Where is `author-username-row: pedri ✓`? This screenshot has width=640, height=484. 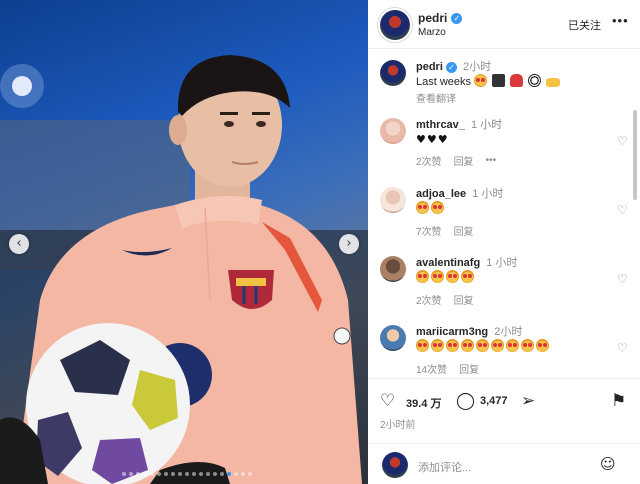
author-username-row: pedri ✓ is located at coordinates (440, 18).